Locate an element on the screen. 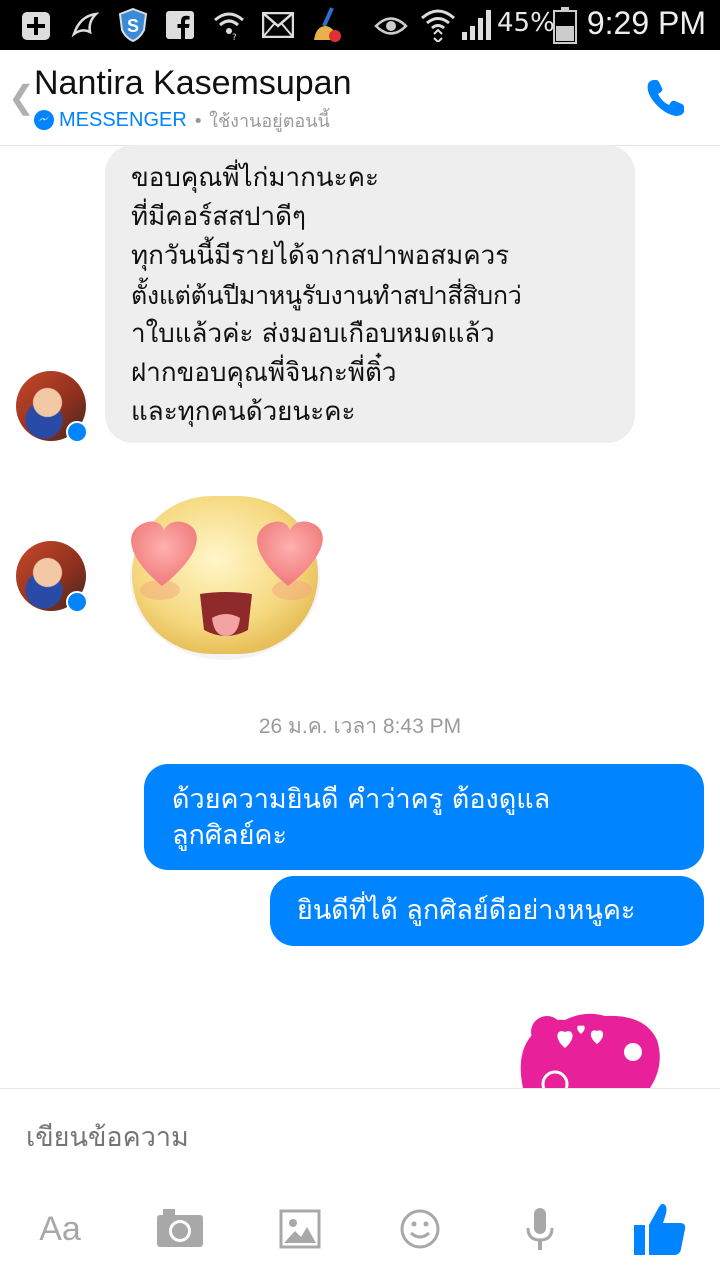 The image size is (720, 1281). text-format-button: Aa is located at coordinates (60, 1229).